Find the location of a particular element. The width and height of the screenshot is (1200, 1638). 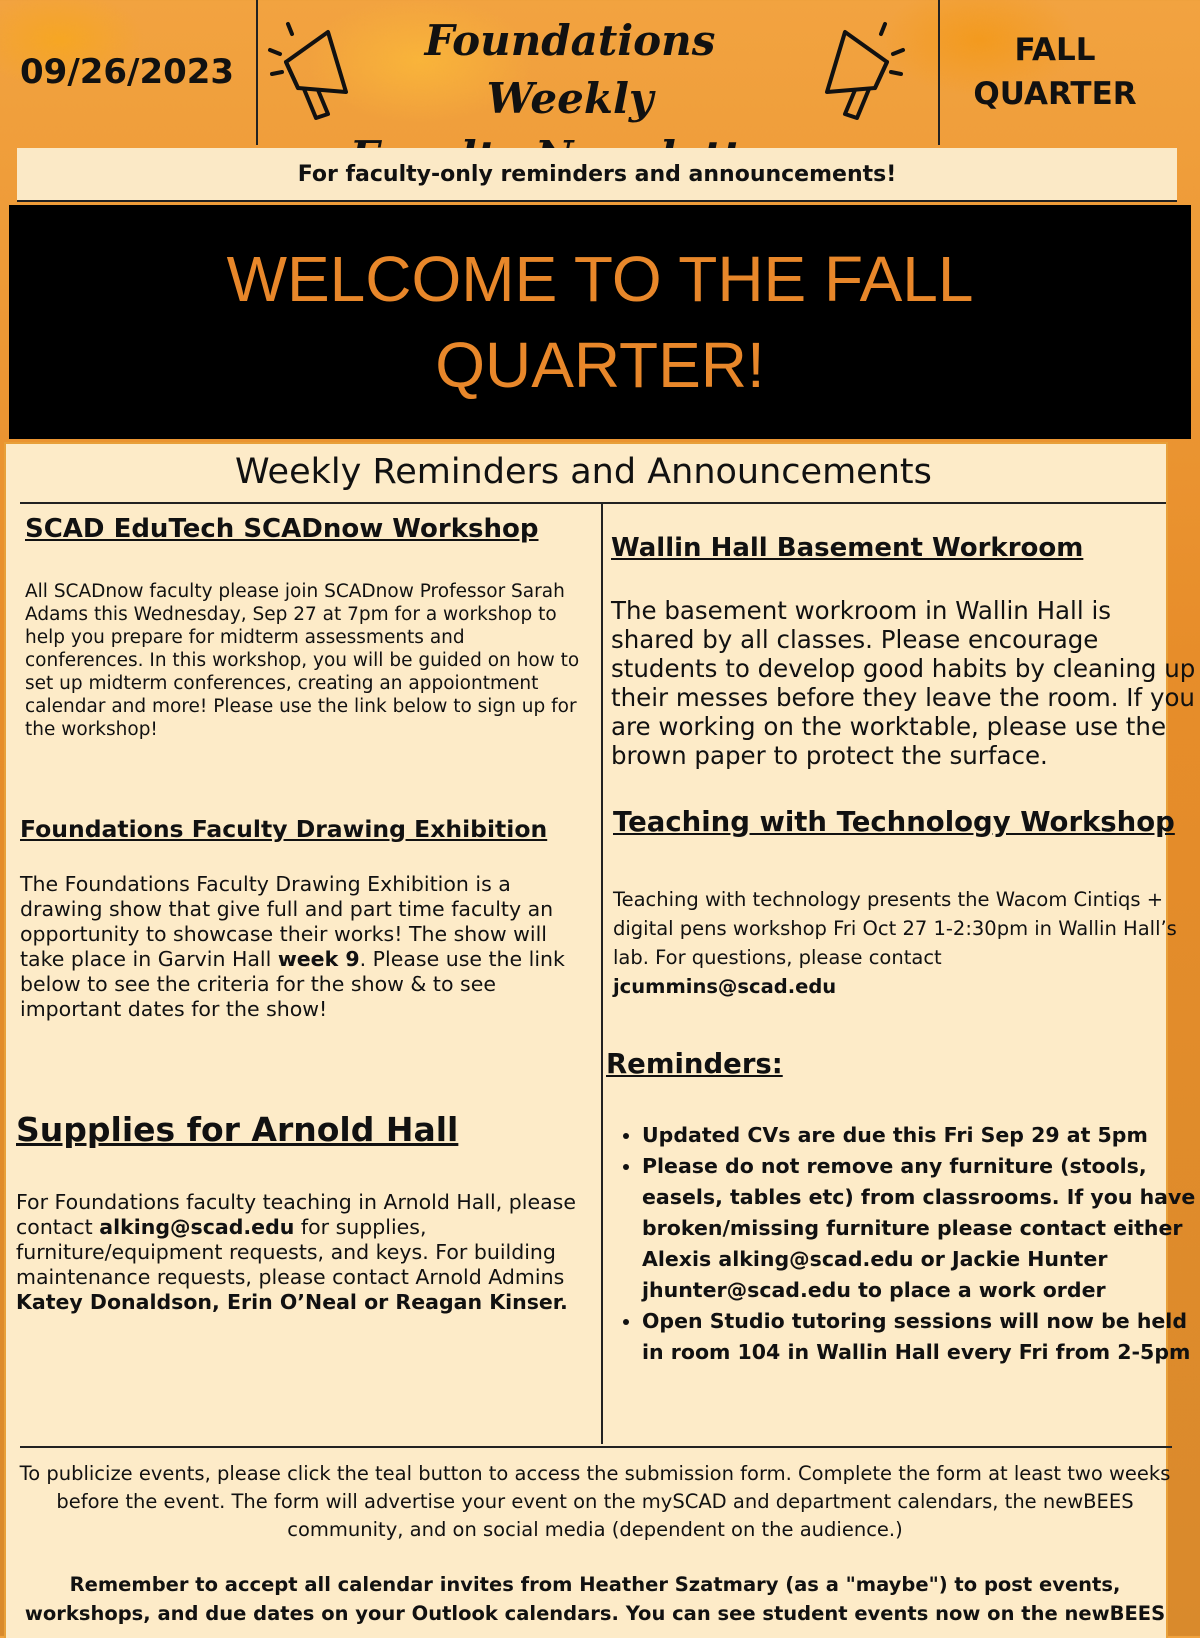

header-divider is located at coordinates (939, 72).